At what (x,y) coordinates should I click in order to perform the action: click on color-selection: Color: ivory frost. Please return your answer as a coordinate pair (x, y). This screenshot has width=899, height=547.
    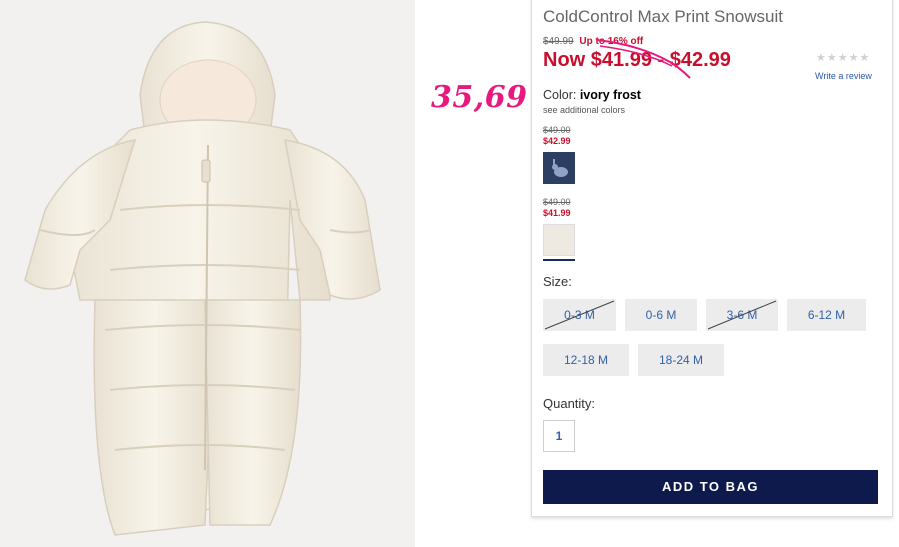
    Looking at the image, I should click on (592, 95).